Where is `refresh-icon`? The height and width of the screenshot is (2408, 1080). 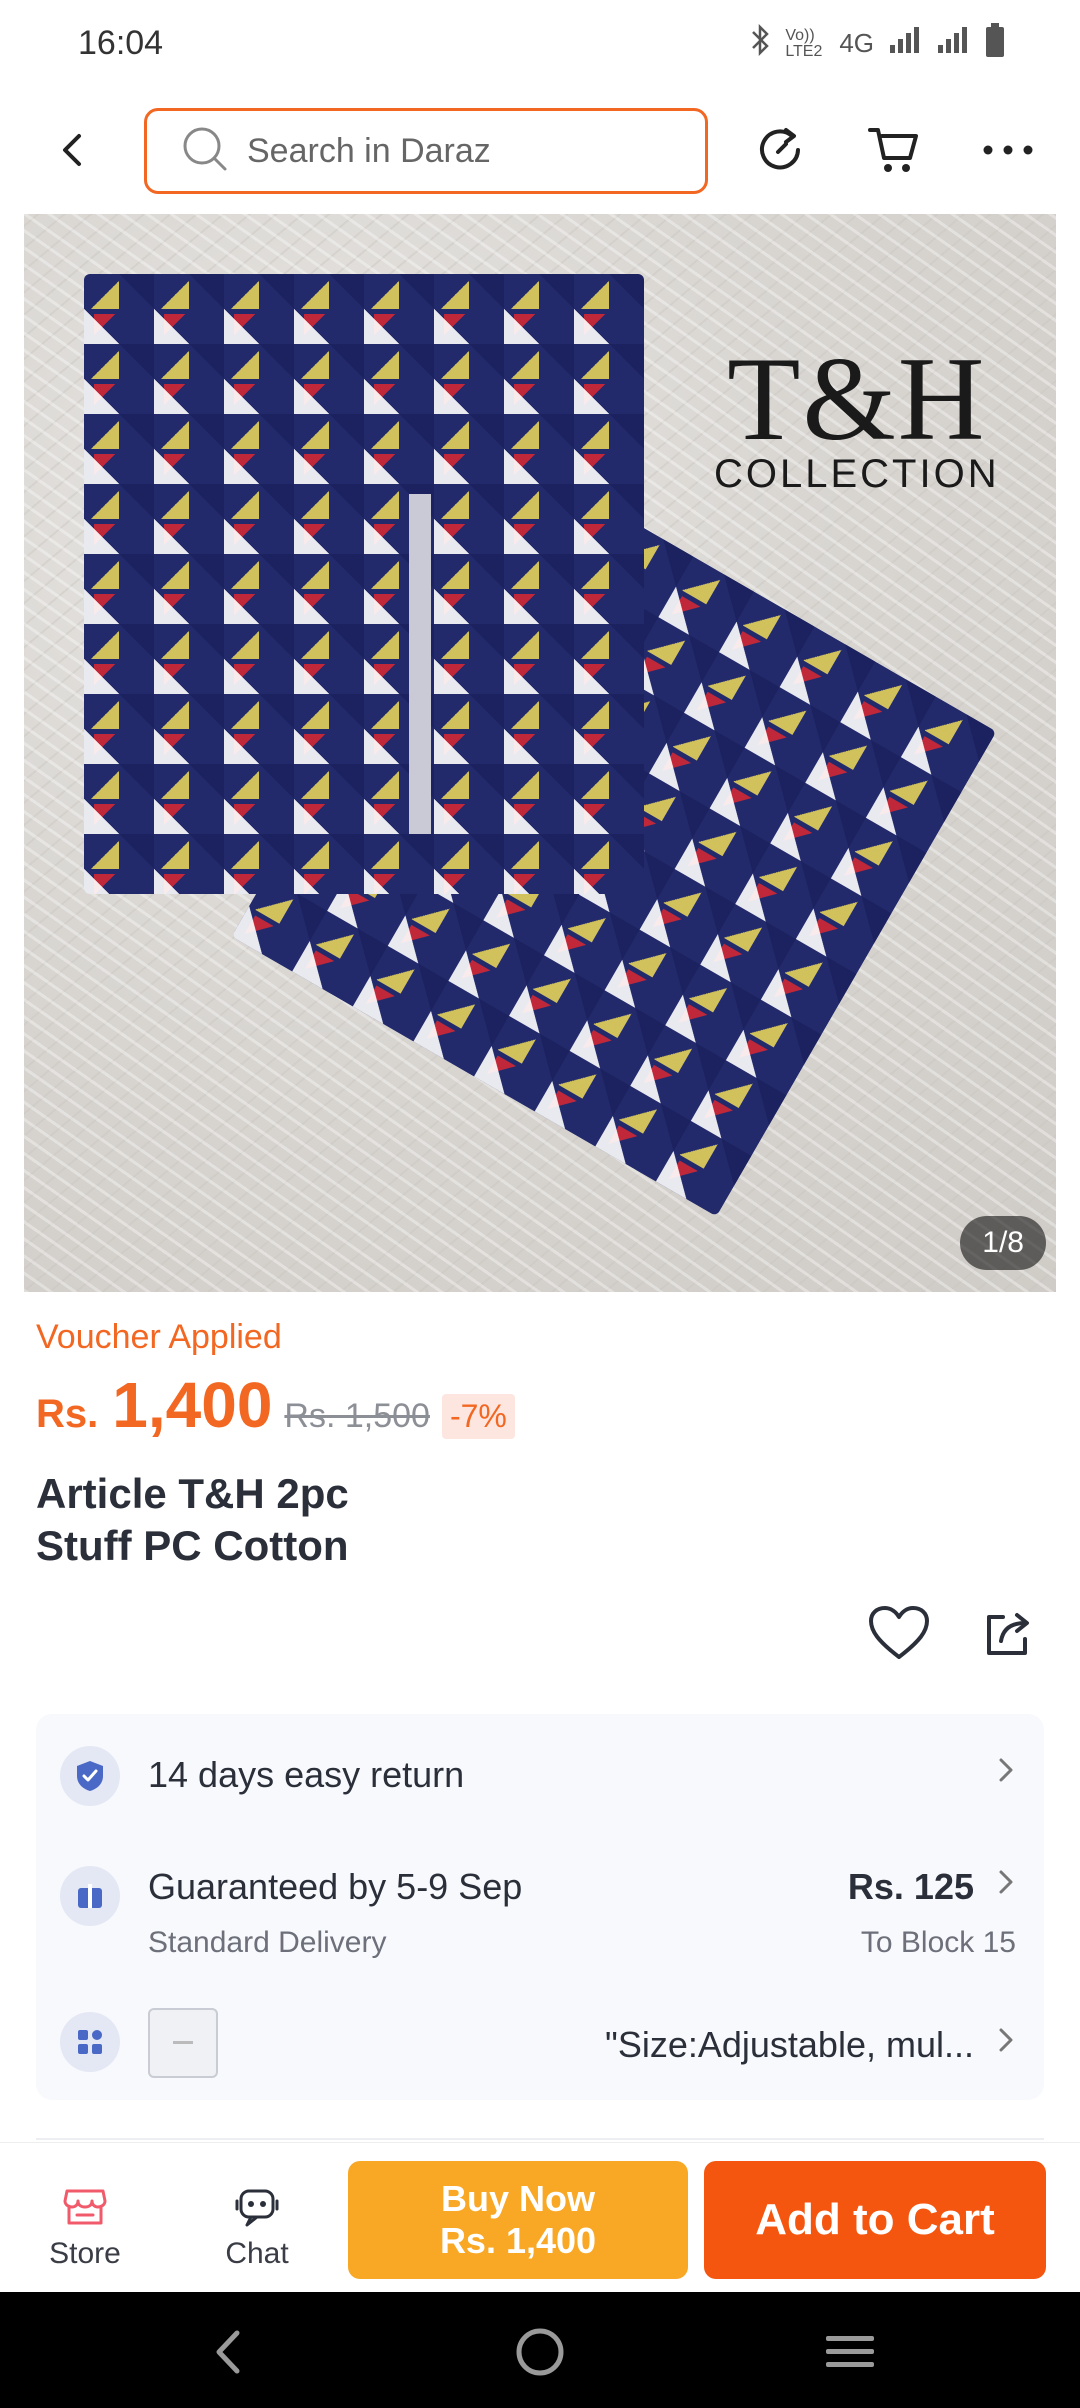 refresh-icon is located at coordinates (780, 149).